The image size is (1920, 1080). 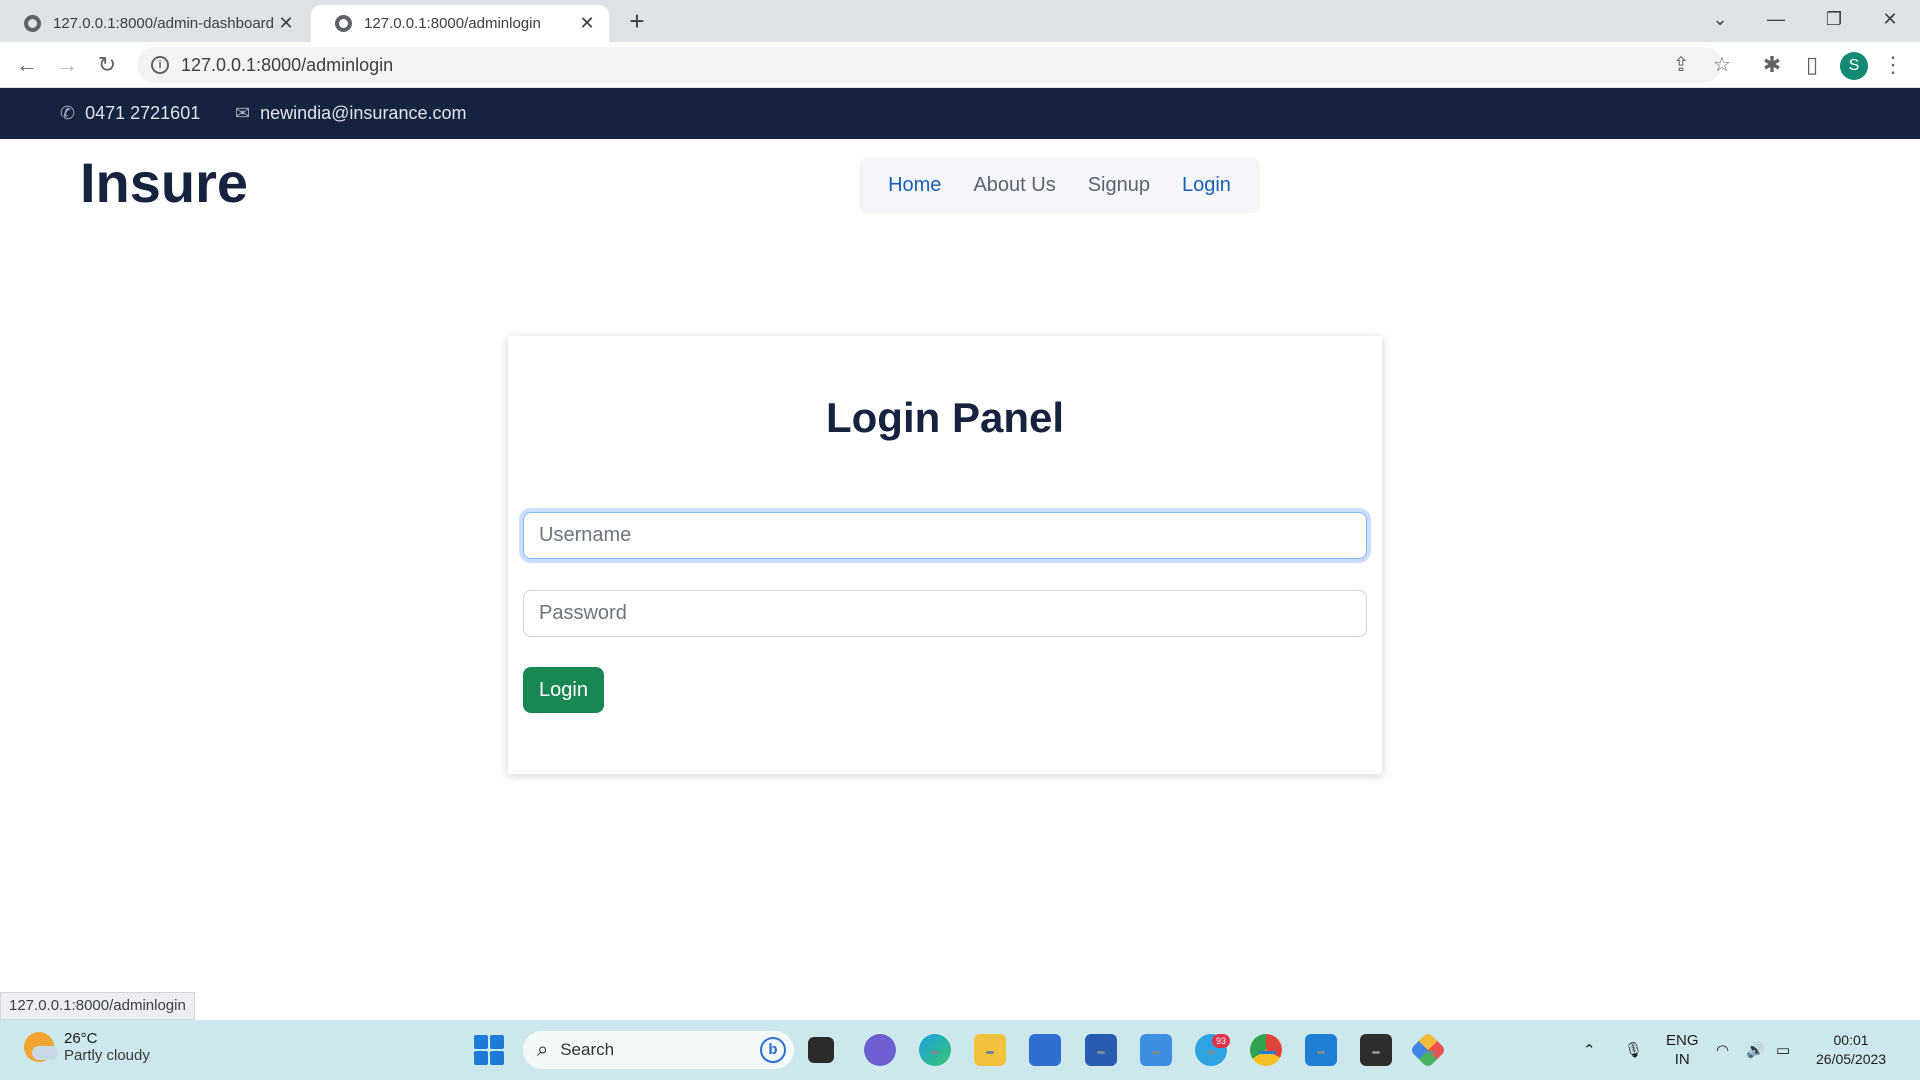 I want to click on forward-button: →, so click(x=67, y=65).